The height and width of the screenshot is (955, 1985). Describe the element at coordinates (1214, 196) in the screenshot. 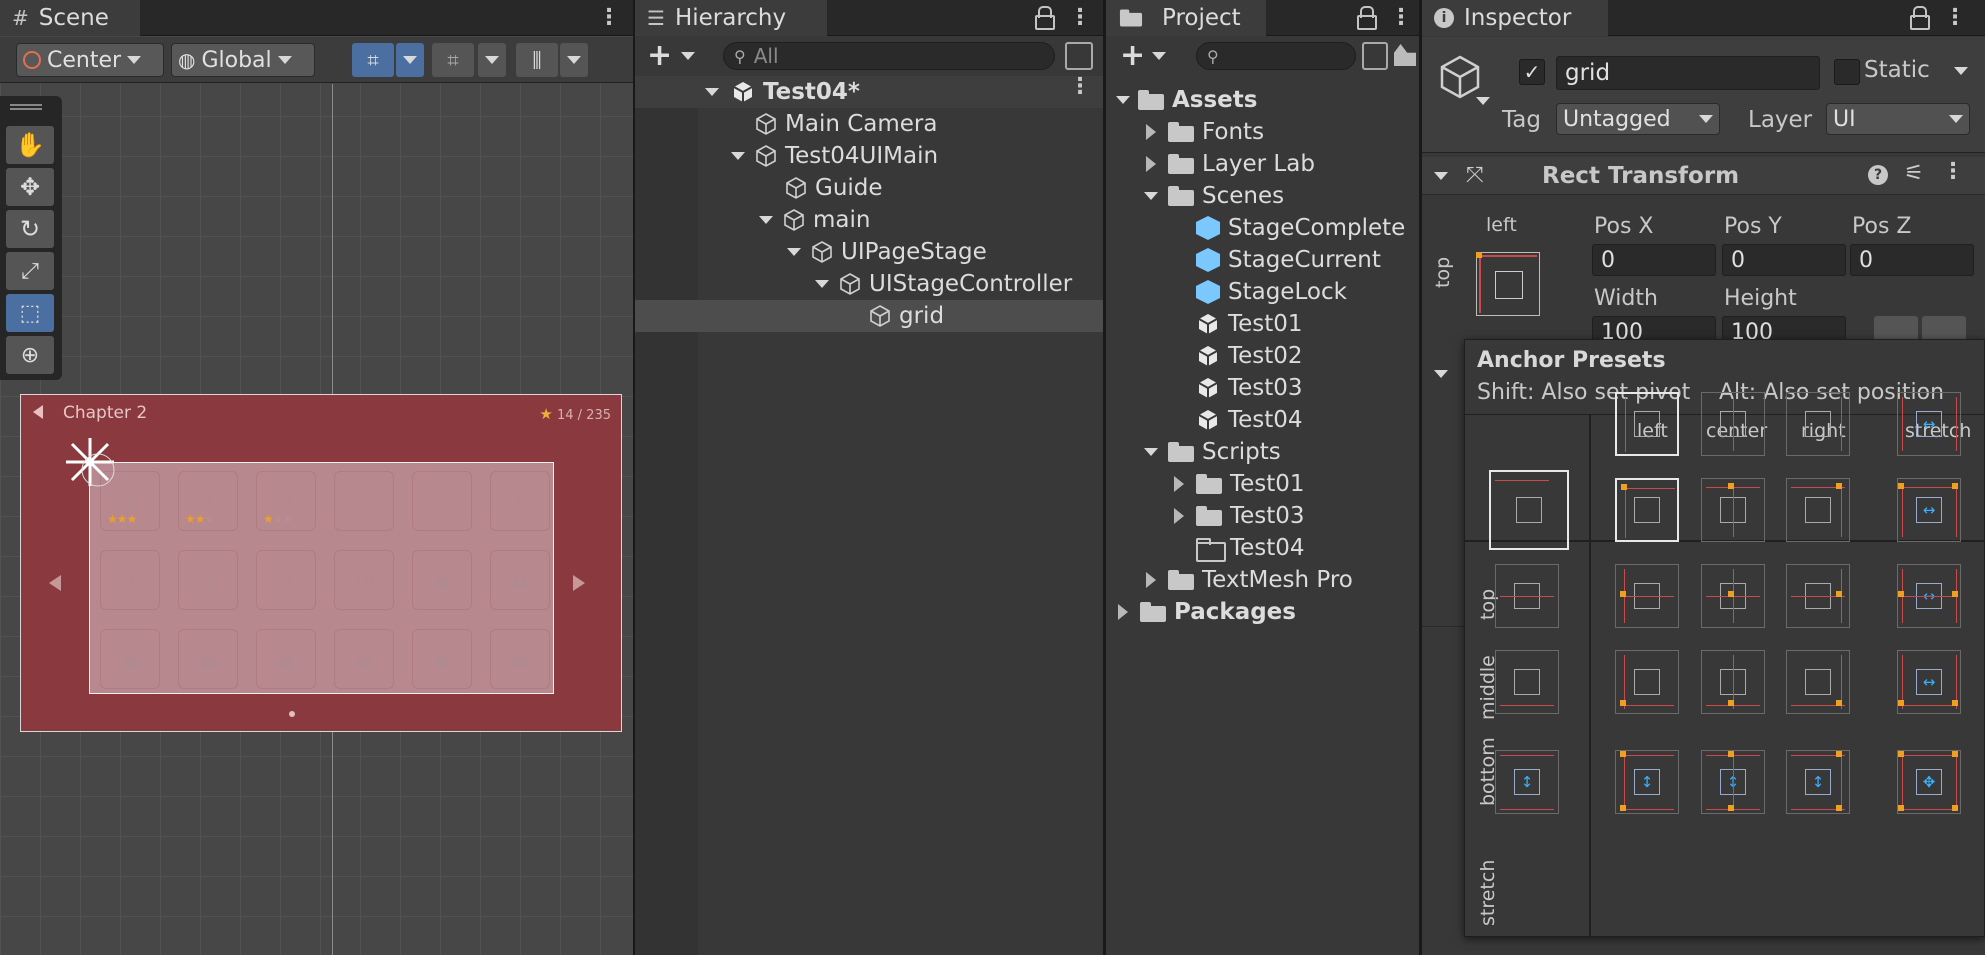

I see `project-item-scenes: Scenes` at that location.